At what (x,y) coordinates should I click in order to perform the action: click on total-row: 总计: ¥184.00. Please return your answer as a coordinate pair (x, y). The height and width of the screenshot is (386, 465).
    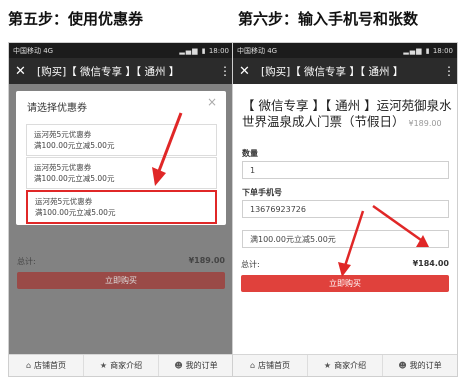
    Looking at the image, I should click on (345, 264).